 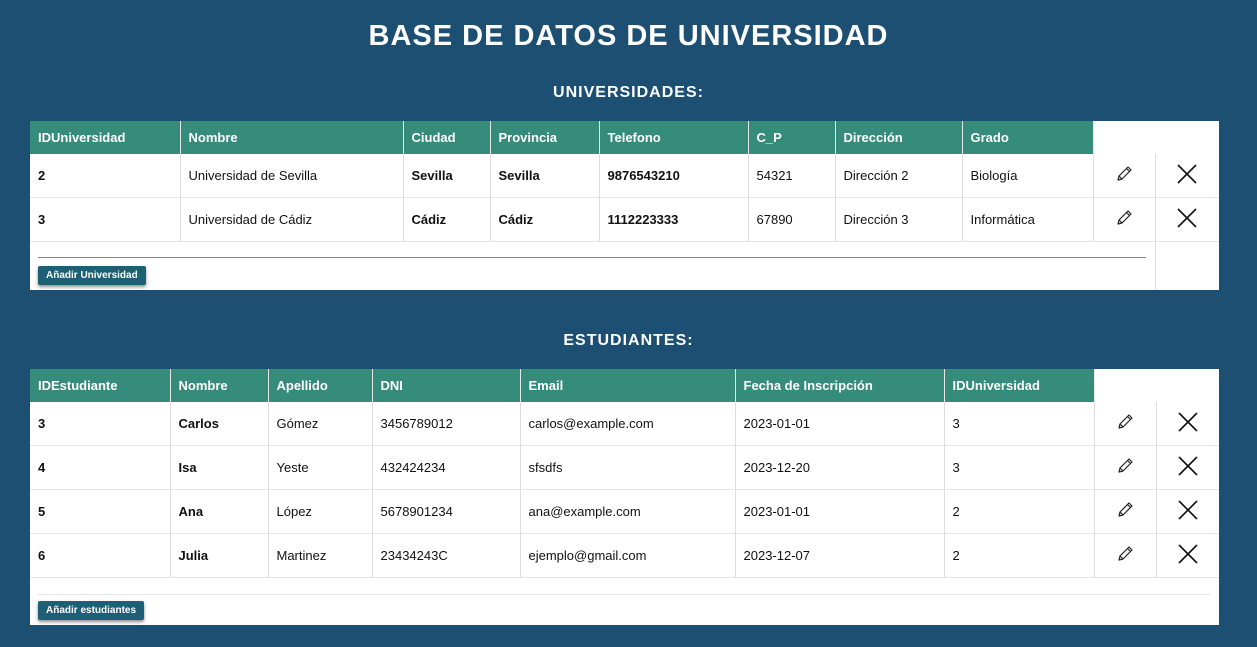 What do you see at coordinates (628, 92) in the screenshot?
I see `universities-section-title: UNIVERSIDADES:` at bounding box center [628, 92].